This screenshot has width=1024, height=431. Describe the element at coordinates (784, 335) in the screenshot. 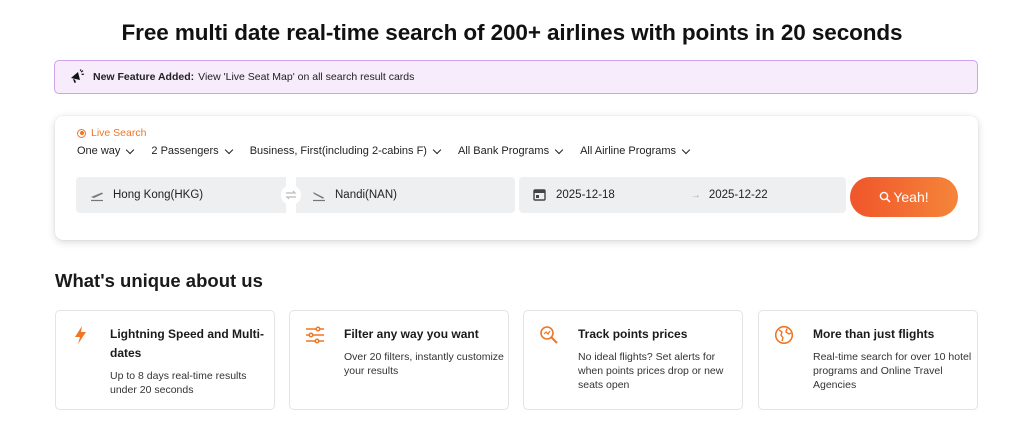

I see `globe-icon` at that location.